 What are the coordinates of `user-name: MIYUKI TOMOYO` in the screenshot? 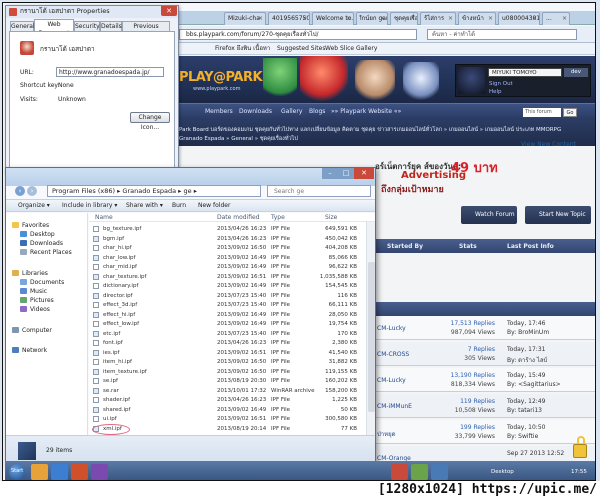 It's located at (525, 72).